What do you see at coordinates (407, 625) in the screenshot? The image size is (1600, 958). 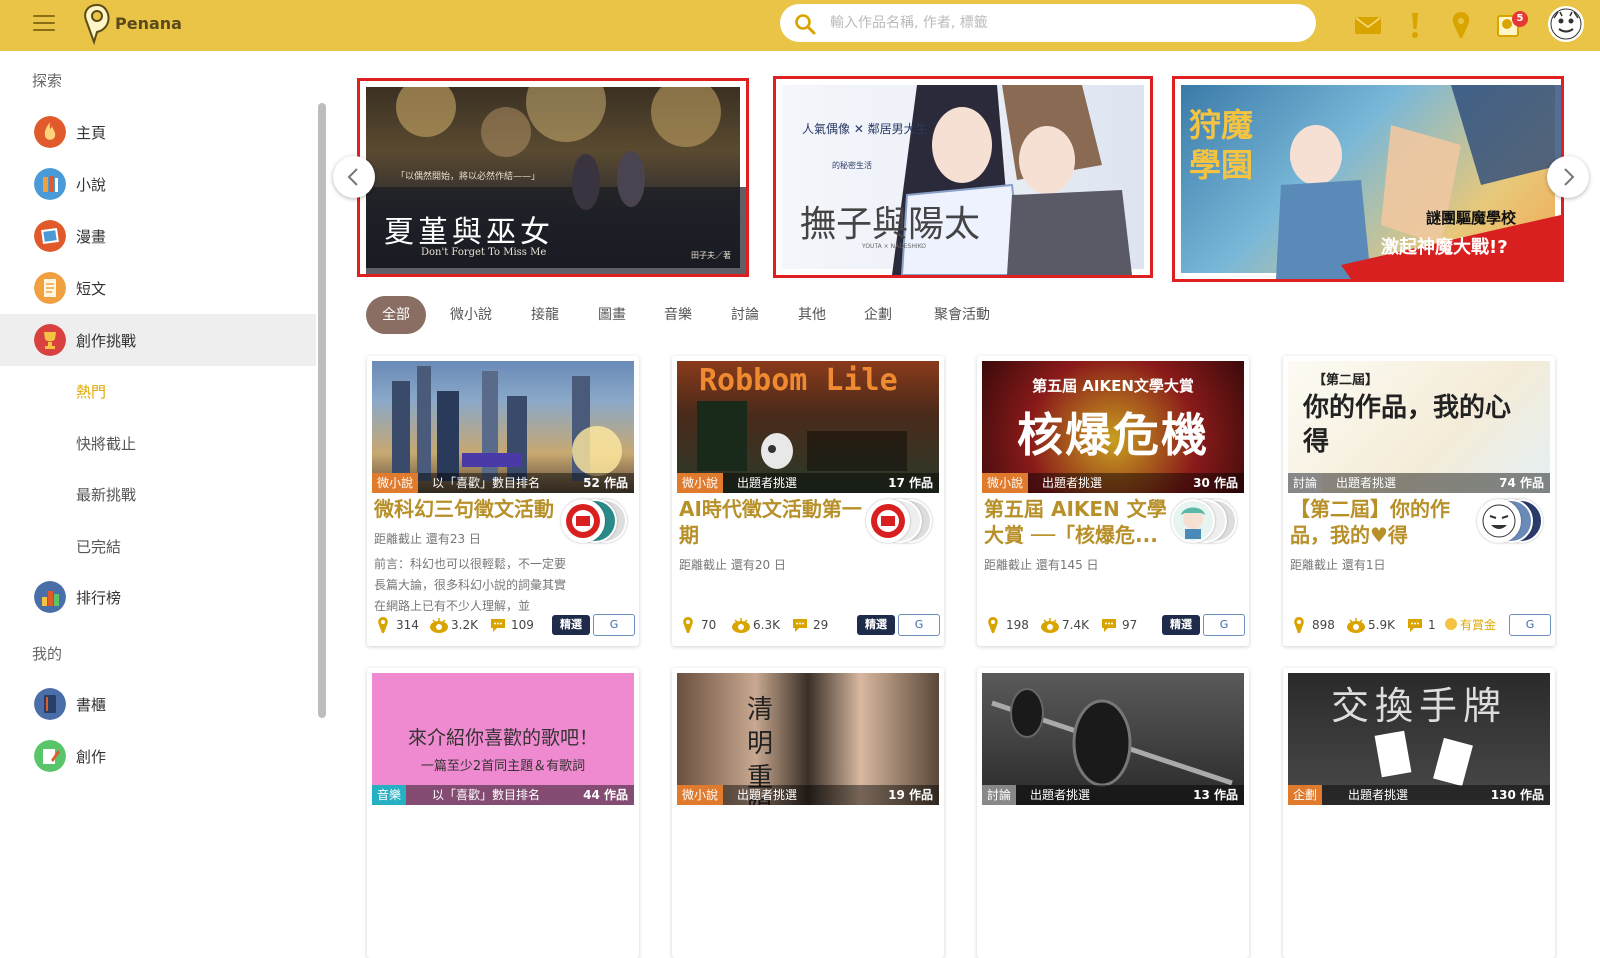 I see `likes-count: 314` at bounding box center [407, 625].